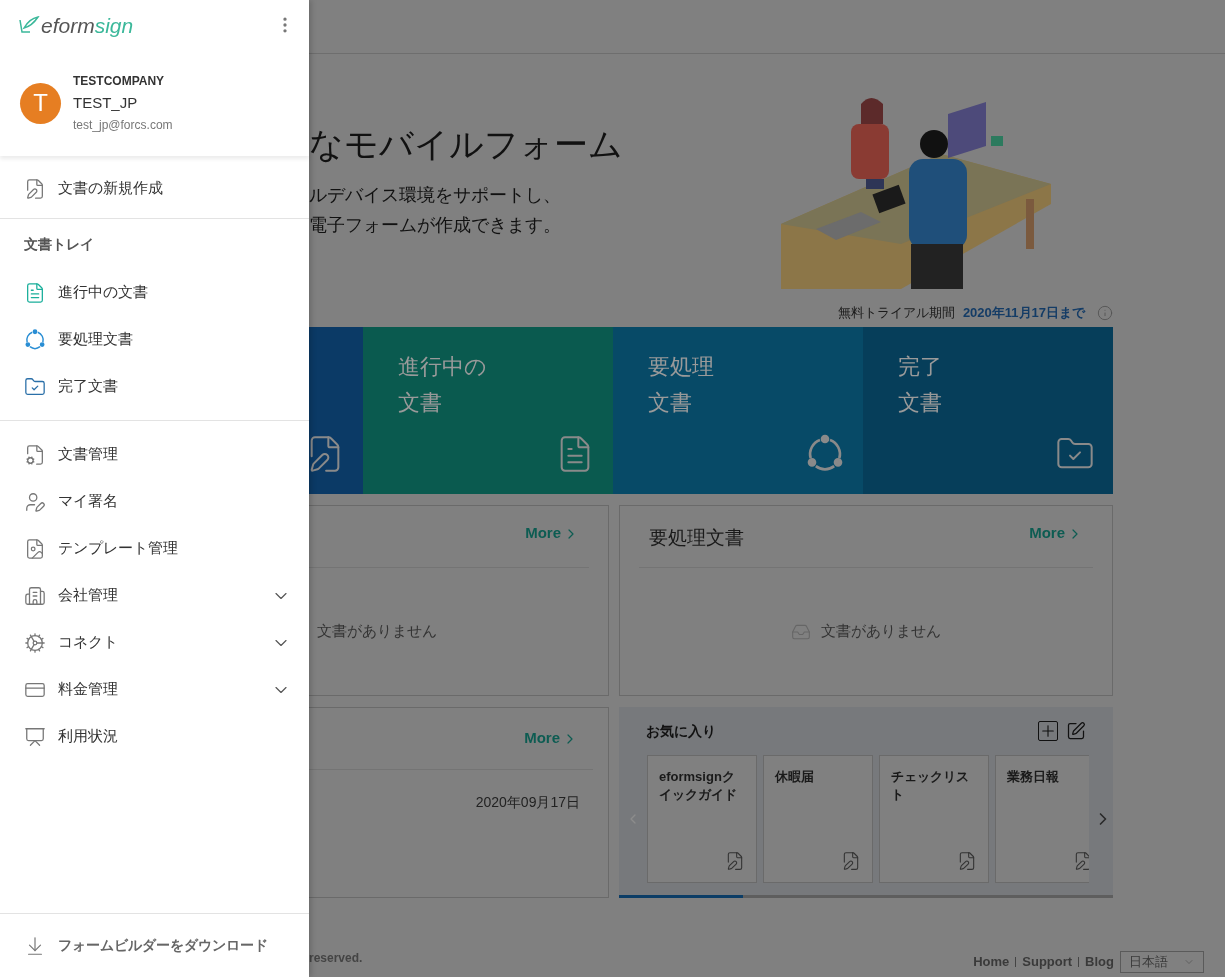 This screenshot has width=1225, height=977. I want to click on menu-item: 要処理文書, so click(95, 339).